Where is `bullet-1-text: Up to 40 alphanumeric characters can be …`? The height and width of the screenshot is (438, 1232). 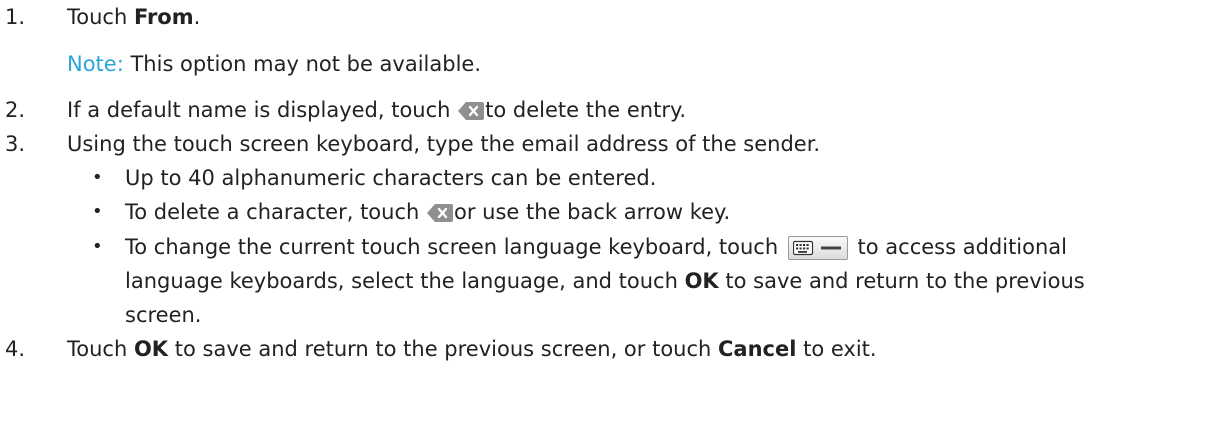 bullet-1-text: Up to 40 alphanumeric characters can be … is located at coordinates (391, 178).